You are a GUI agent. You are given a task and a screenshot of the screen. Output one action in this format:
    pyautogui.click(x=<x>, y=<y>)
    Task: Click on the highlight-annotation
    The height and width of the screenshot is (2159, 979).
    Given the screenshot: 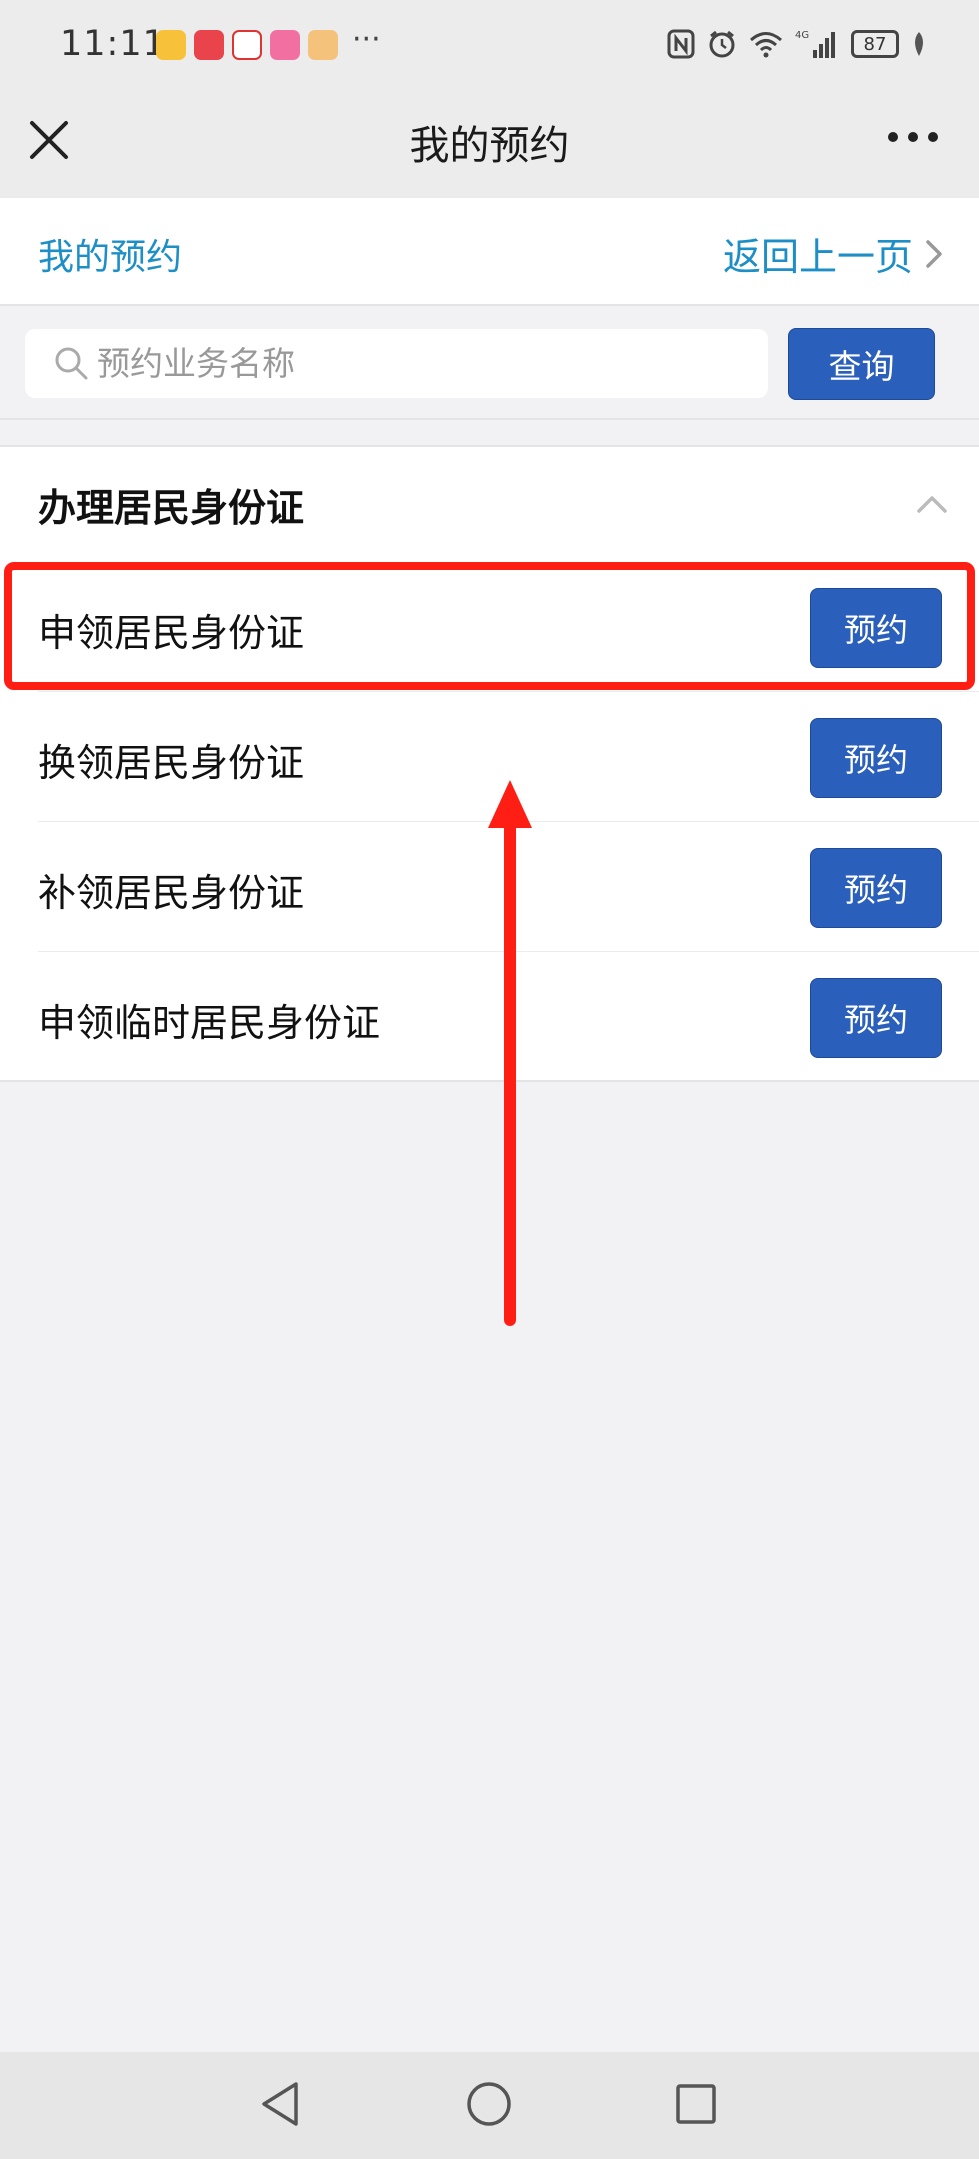 What is the action you would take?
    pyautogui.click(x=489, y=626)
    